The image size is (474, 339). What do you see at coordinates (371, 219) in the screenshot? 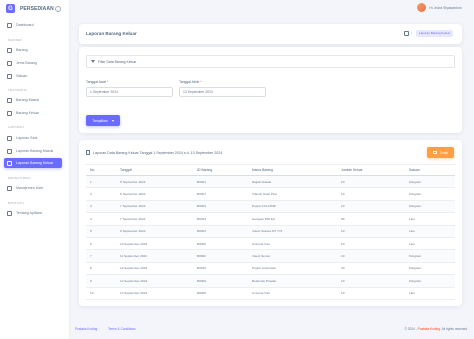
I see `table-cell: 90` at bounding box center [371, 219].